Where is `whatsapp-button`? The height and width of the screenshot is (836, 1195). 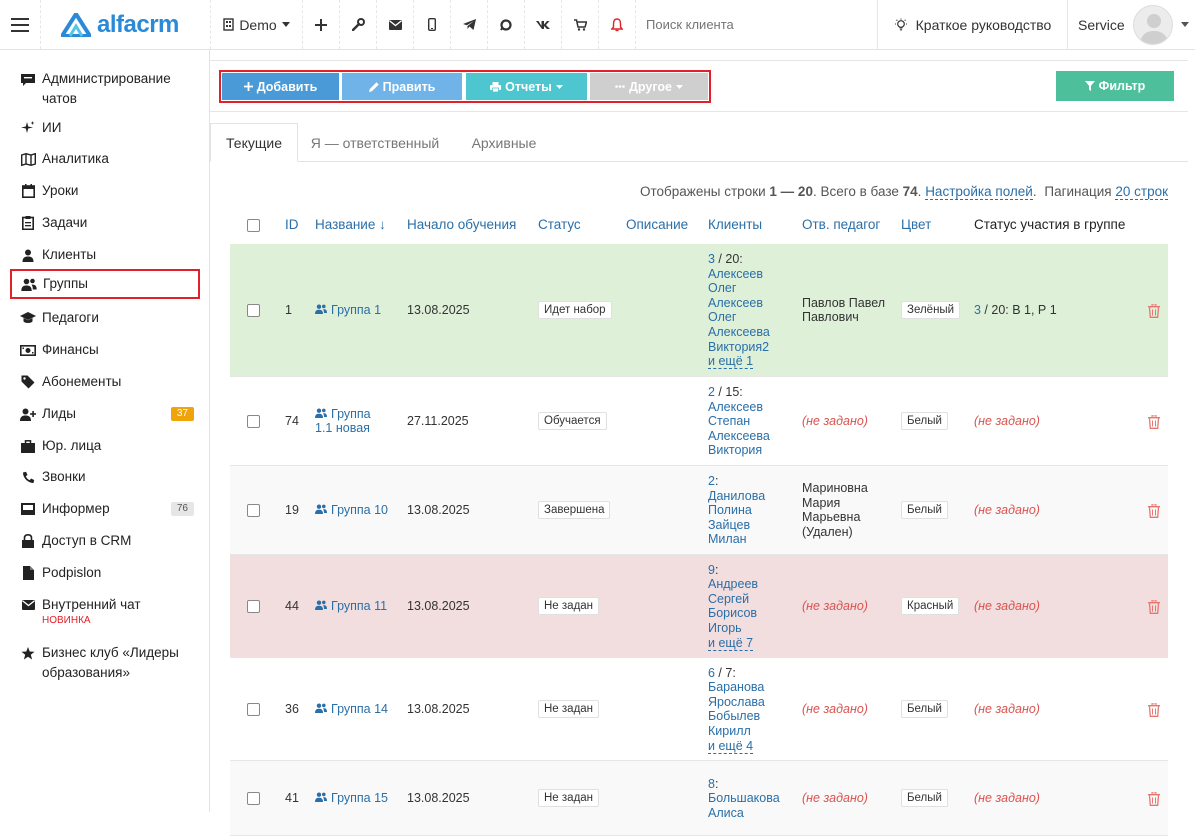 whatsapp-button is located at coordinates (506, 24).